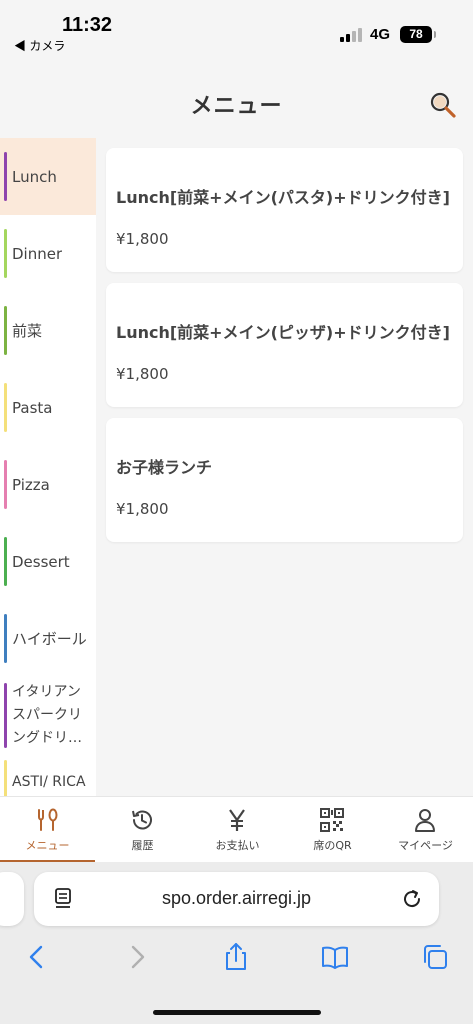 This screenshot has height=1024, width=473. I want to click on tab-my-page: マイページ, so click(425, 830).